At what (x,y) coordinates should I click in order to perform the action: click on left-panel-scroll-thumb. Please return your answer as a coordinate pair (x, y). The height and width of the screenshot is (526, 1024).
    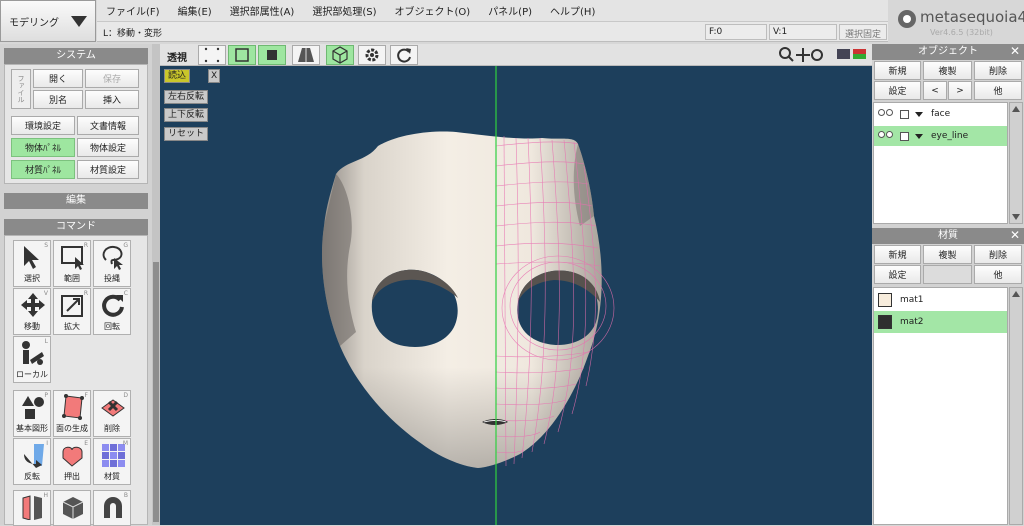
    Looking at the image, I should click on (156, 392).